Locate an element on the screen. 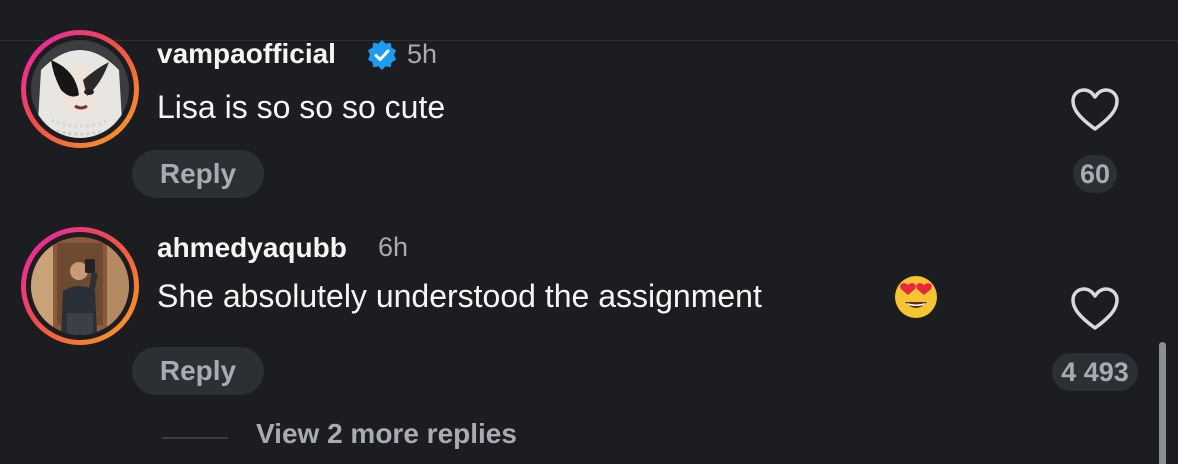  view-more-replies-button: View 2 more replies is located at coordinates (386, 434).